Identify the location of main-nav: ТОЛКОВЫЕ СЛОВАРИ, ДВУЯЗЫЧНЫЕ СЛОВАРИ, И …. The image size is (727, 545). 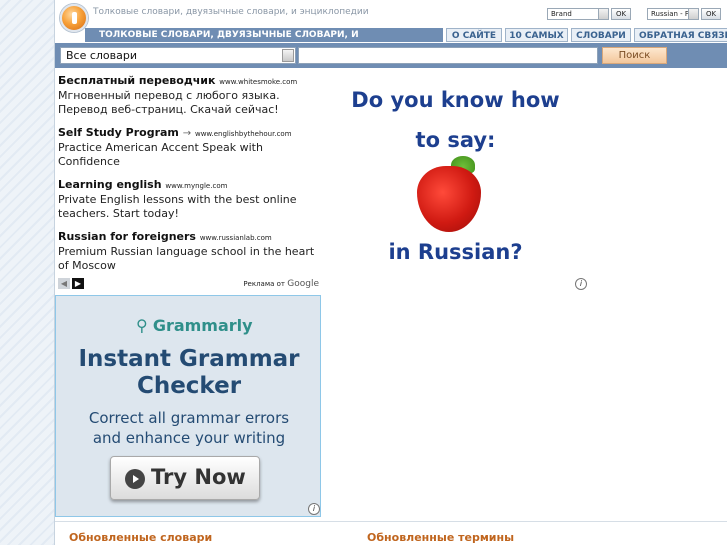
(406, 41).